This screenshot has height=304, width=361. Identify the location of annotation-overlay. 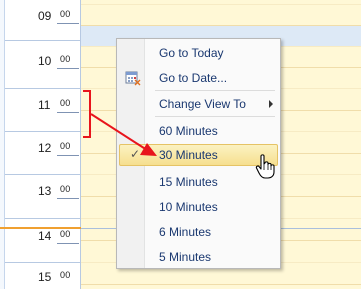
(120, 123).